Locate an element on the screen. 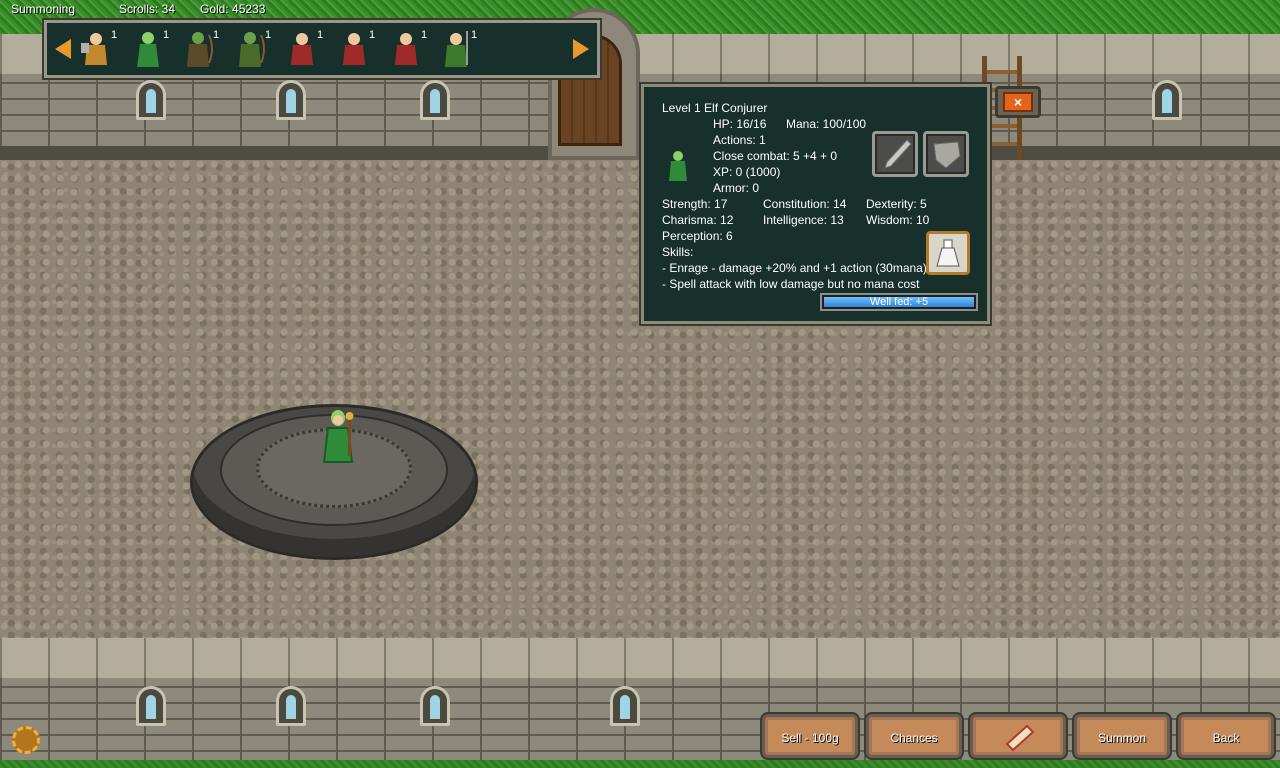  arrow-left-icon is located at coordinates (63, 49).